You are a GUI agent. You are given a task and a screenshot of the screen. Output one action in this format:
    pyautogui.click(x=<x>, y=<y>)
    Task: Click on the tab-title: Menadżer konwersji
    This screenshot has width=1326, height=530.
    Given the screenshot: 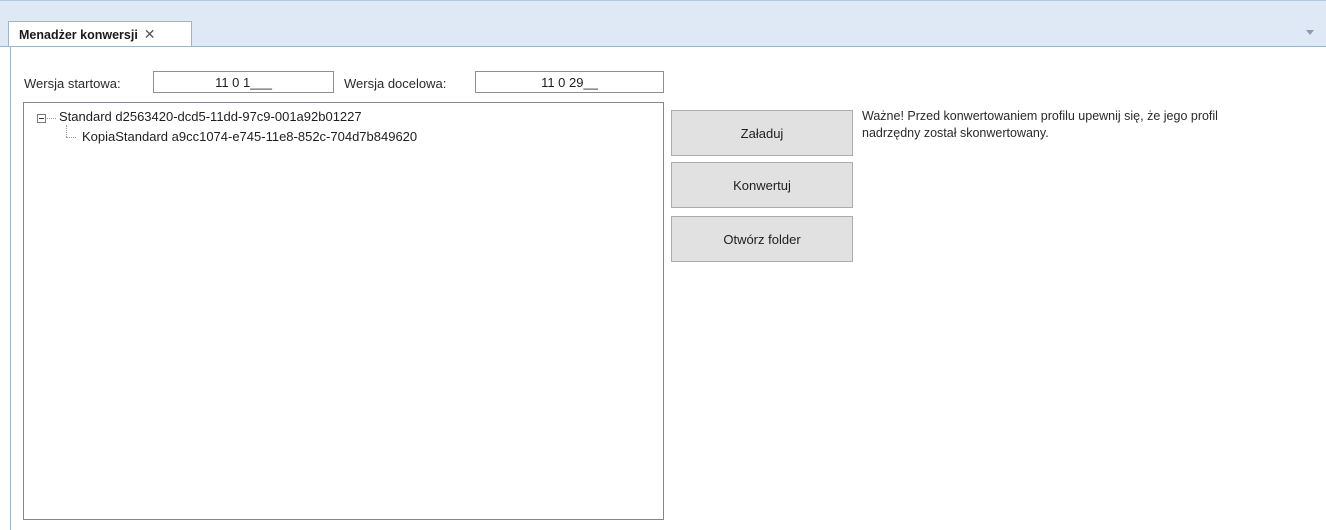 What is the action you would take?
    pyautogui.click(x=78, y=34)
    